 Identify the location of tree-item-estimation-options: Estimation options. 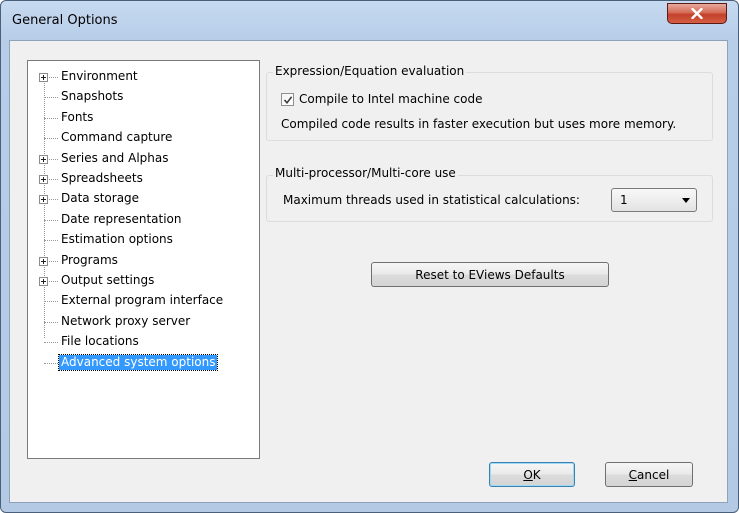
(143, 240).